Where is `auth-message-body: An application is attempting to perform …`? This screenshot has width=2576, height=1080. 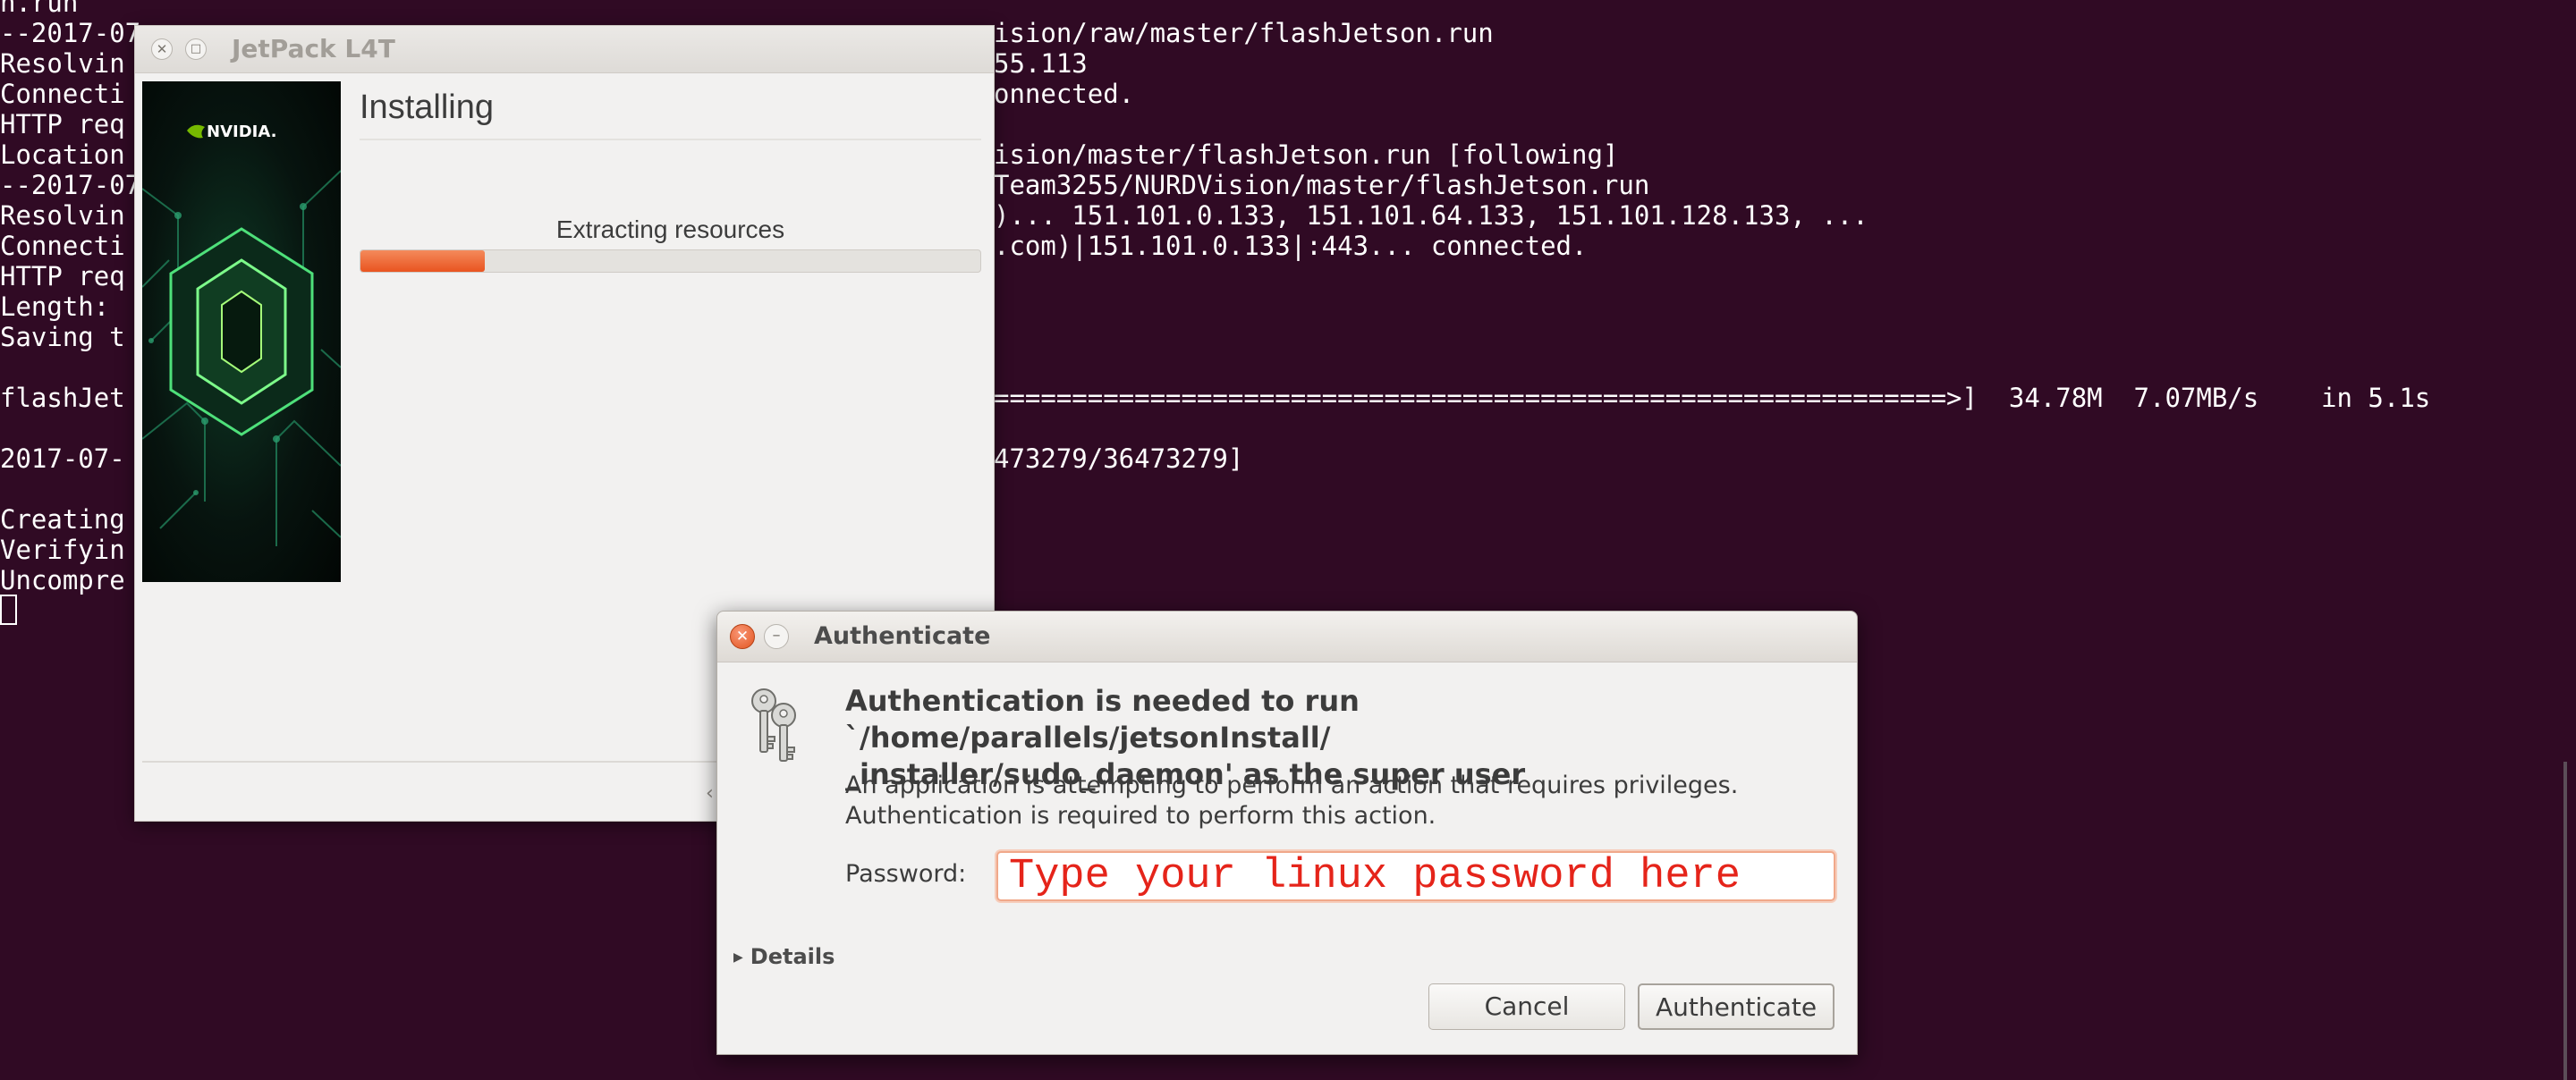
auth-message-body: An application is attempting to perform … is located at coordinates (1341, 801).